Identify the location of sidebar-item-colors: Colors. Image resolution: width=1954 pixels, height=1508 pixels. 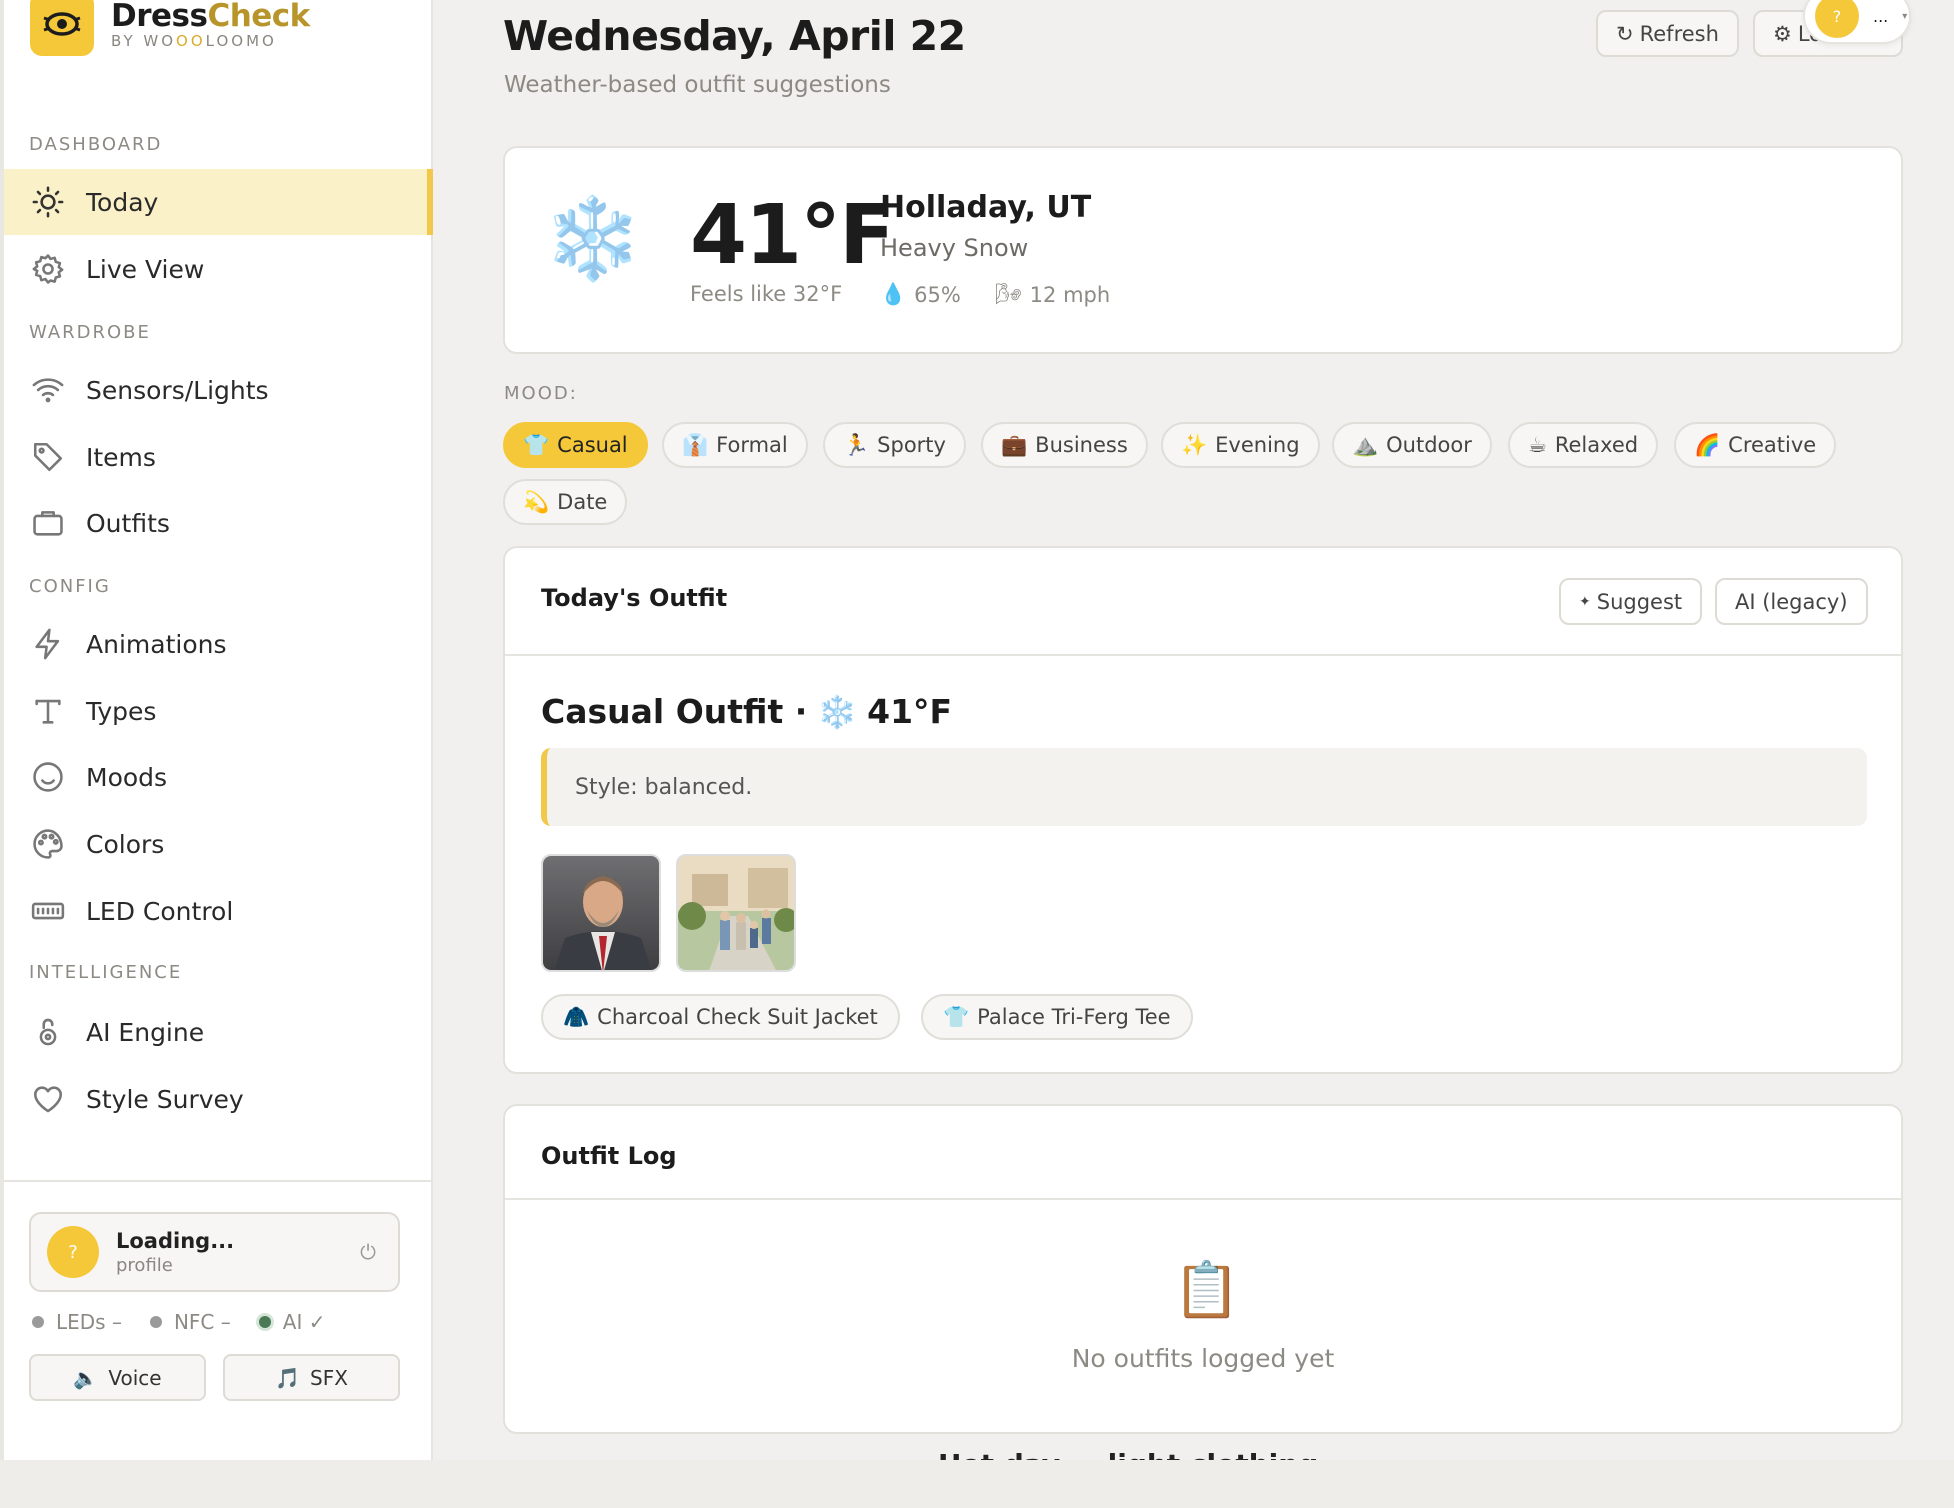
(218, 844).